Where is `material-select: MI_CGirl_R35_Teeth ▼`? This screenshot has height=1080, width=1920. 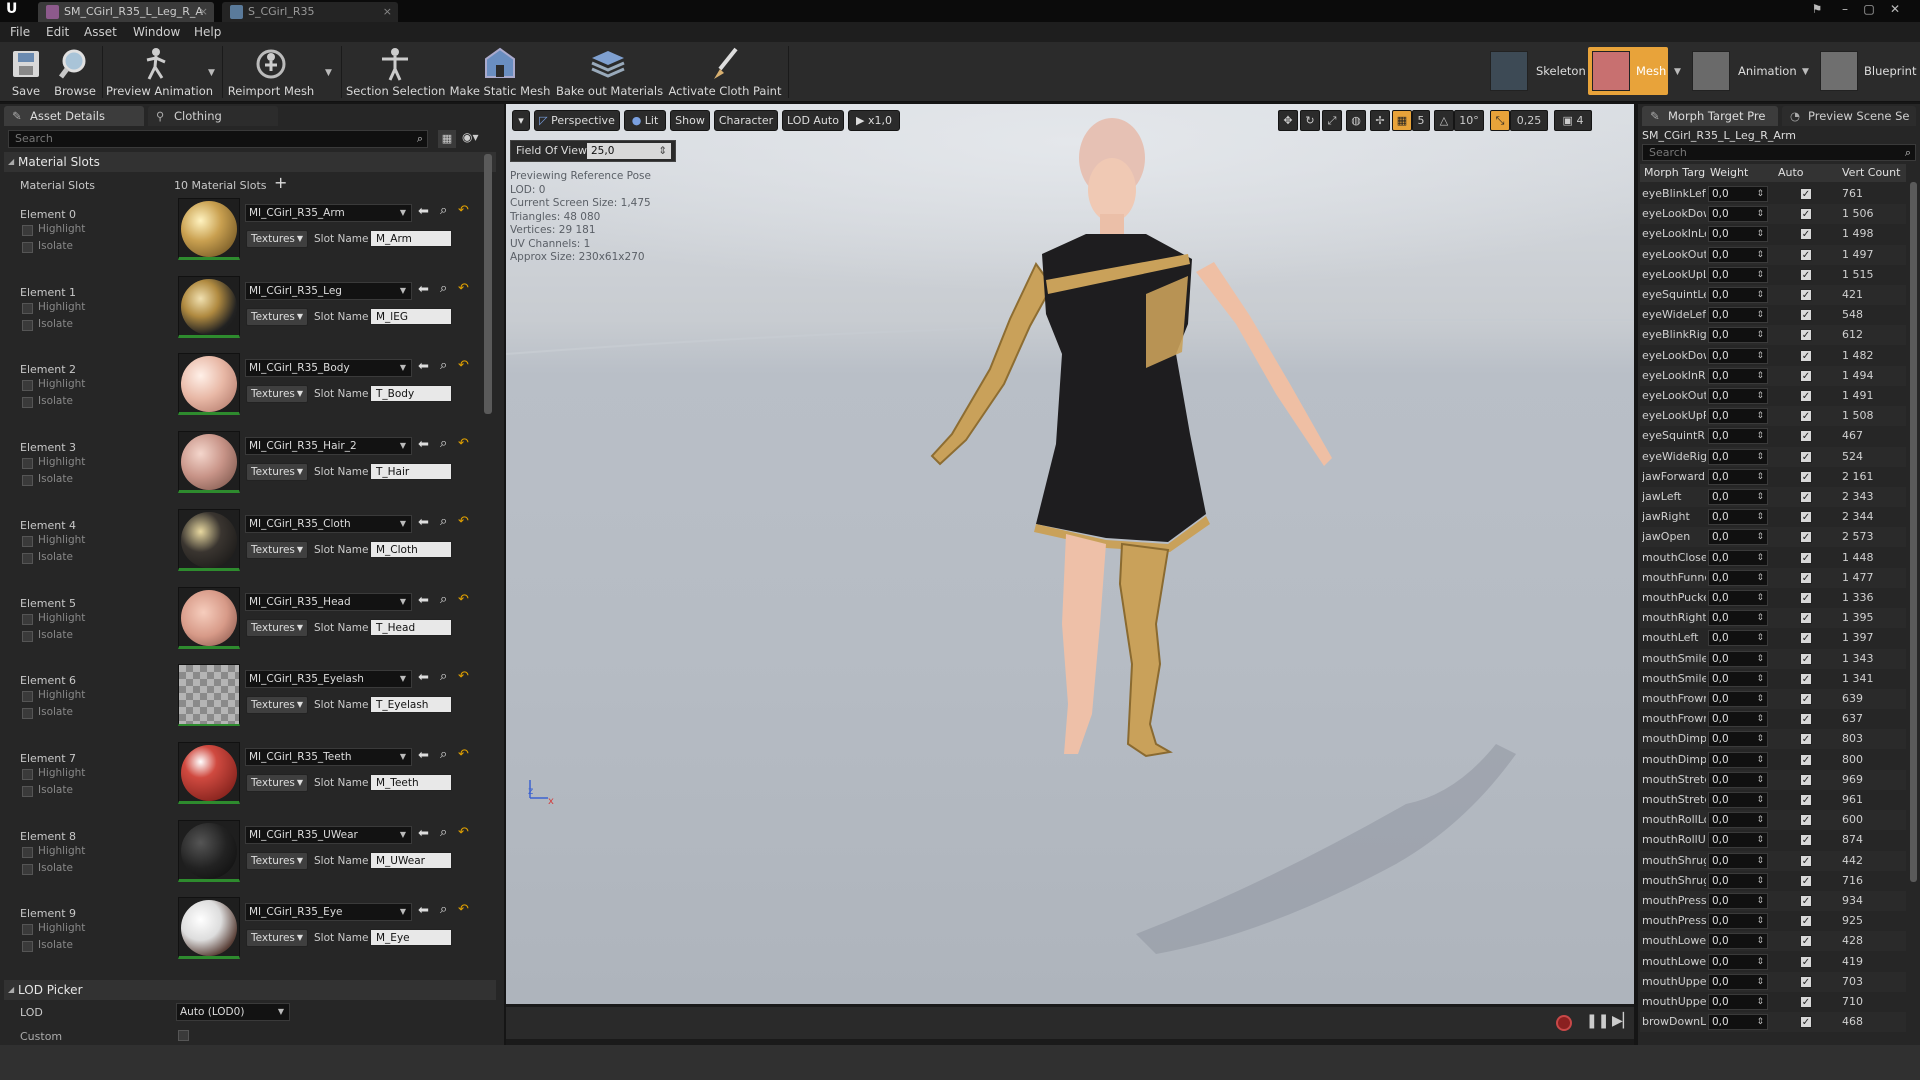
material-select: MI_CGirl_R35_Teeth ▼ is located at coordinates (328, 756).